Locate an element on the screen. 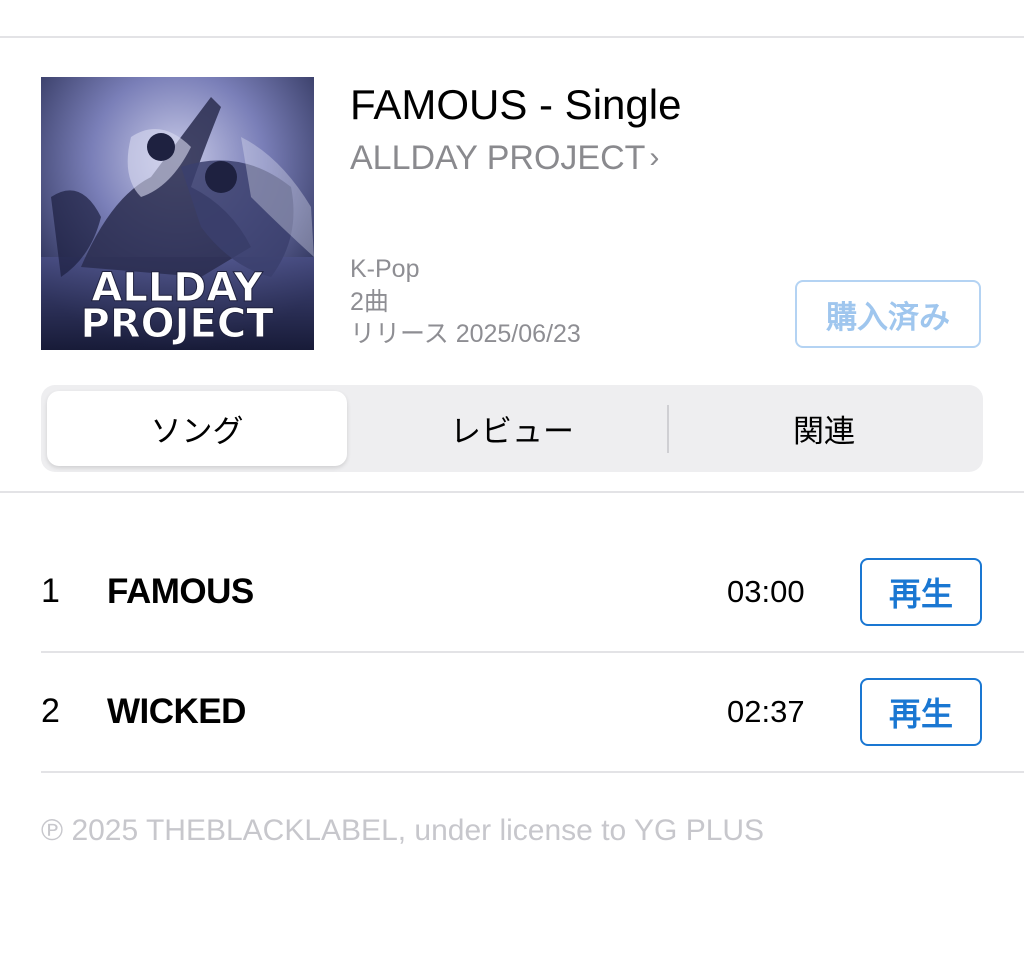 The image size is (1024, 961). track-number: 1 is located at coordinates (50, 591).